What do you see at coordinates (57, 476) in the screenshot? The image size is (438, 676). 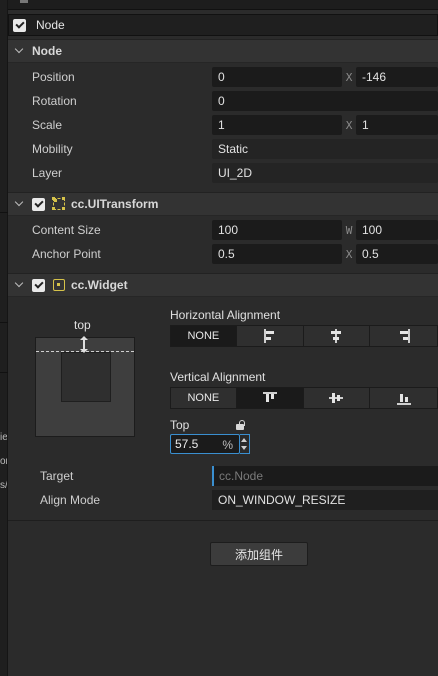 I see `prop-label: Target` at bounding box center [57, 476].